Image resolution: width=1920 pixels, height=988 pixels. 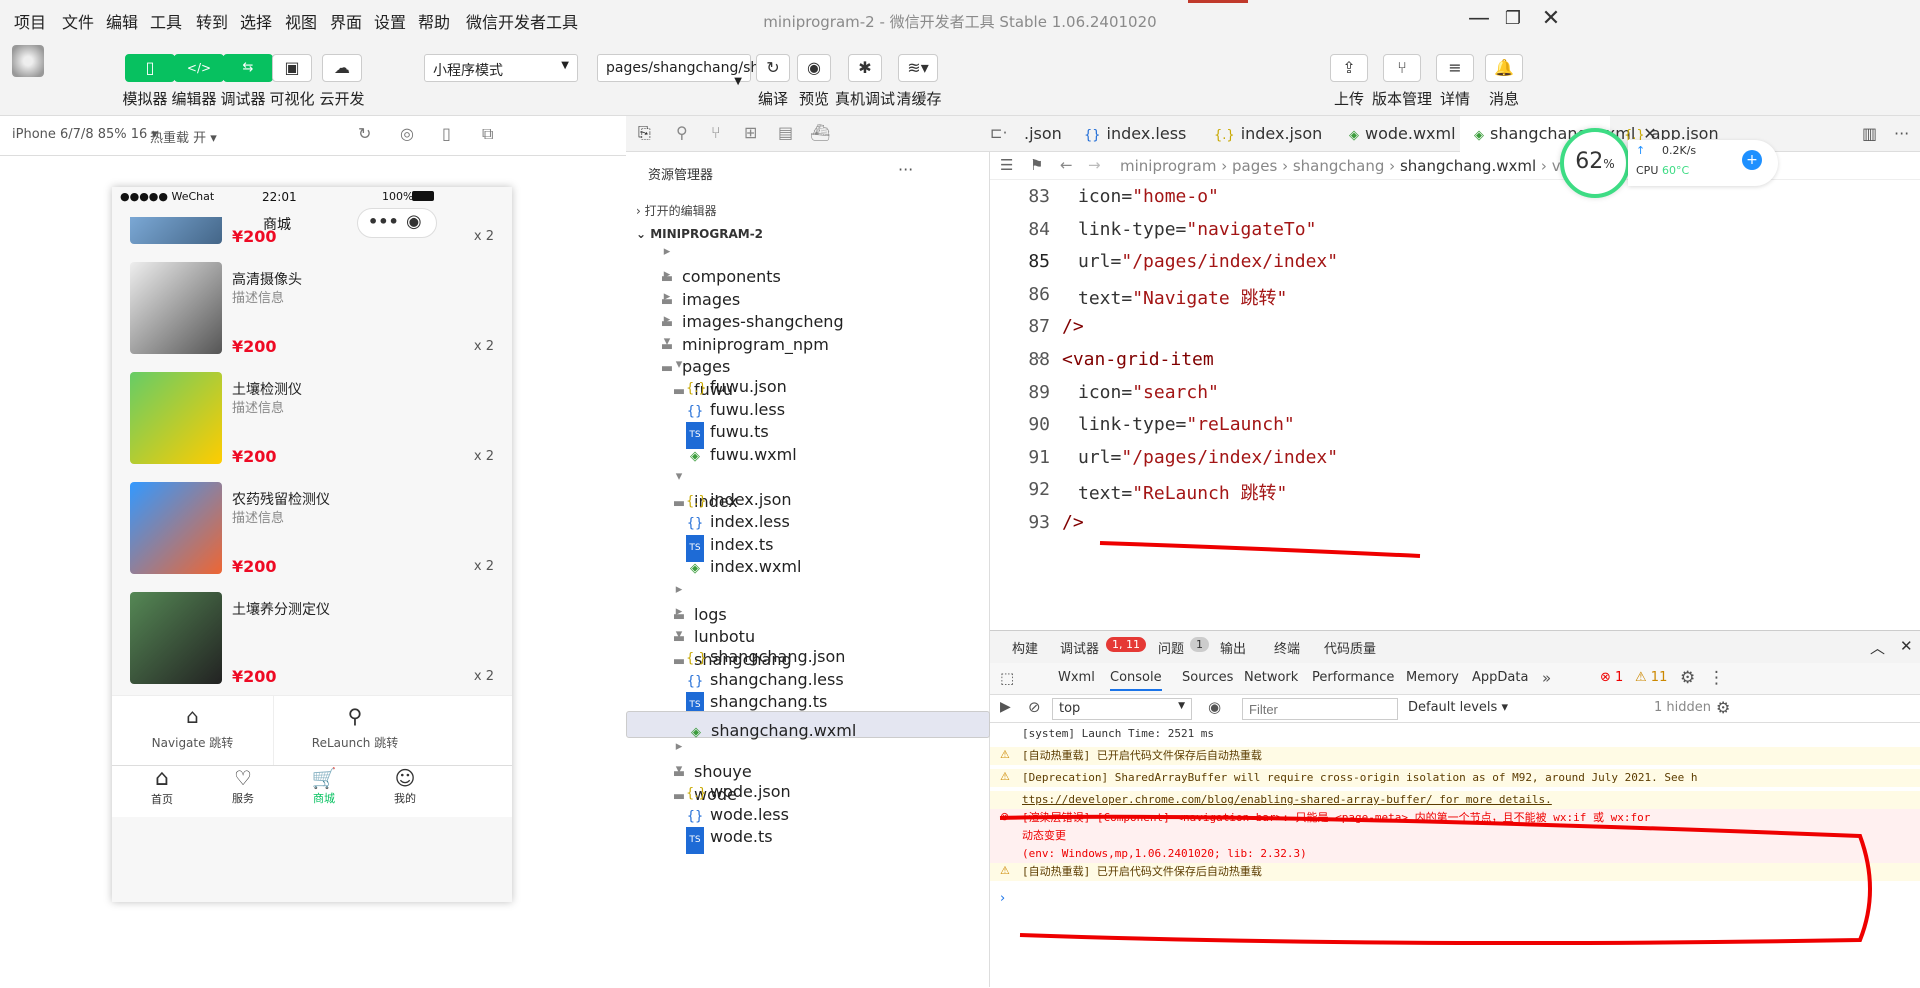 I want to click on page-select: pages/shangchang/sh... ▼, so click(x=685, y=70).